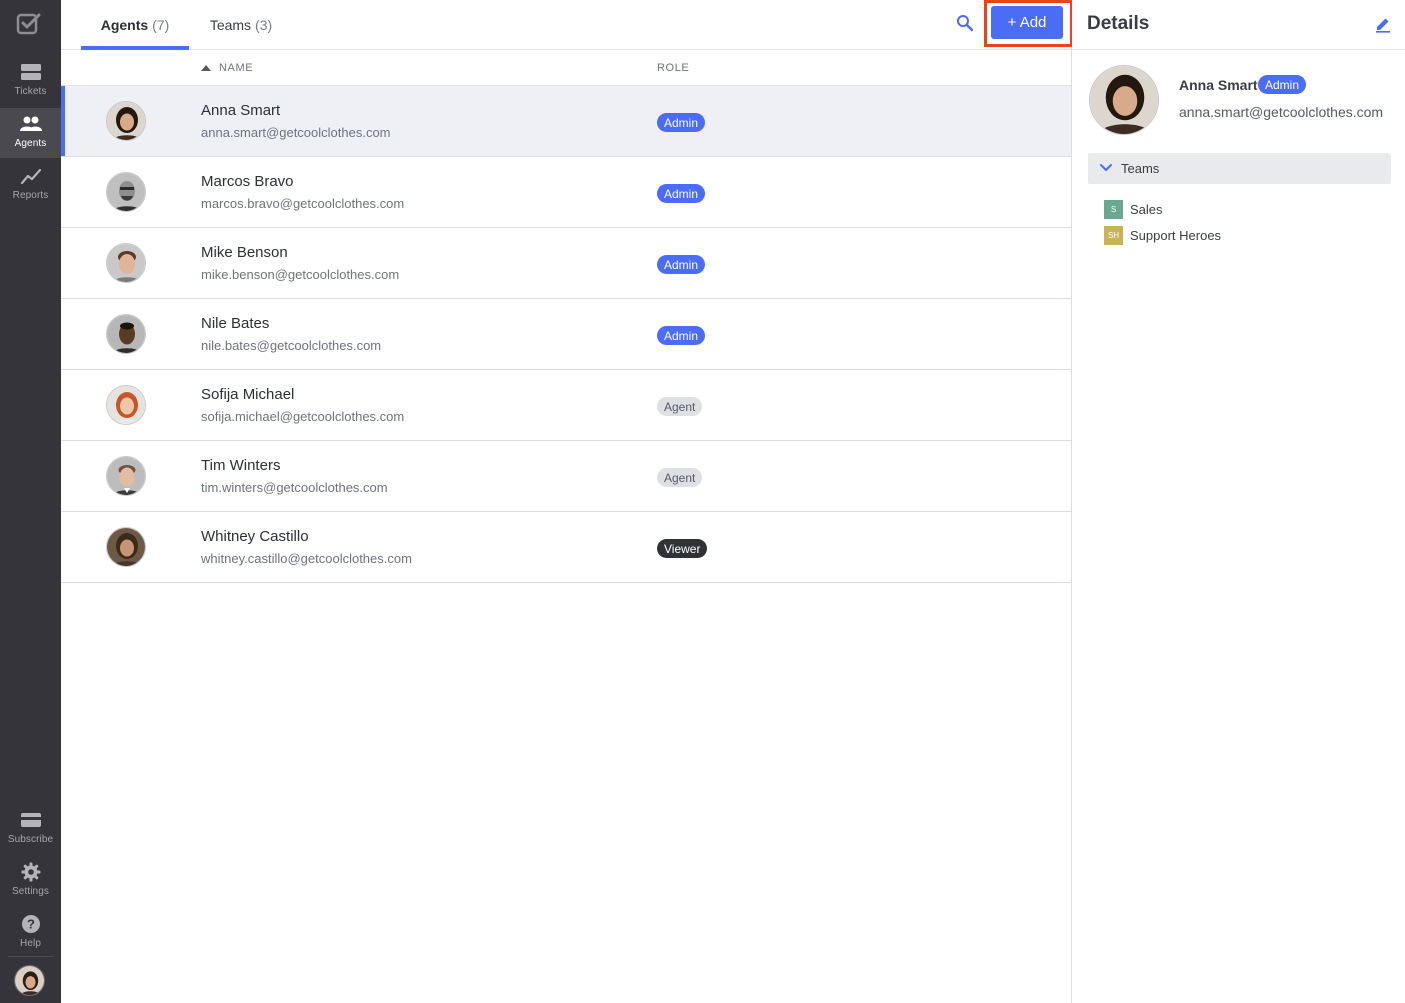 The width and height of the screenshot is (1405, 1003). I want to click on agent-name: Anna Smart, so click(241, 110).